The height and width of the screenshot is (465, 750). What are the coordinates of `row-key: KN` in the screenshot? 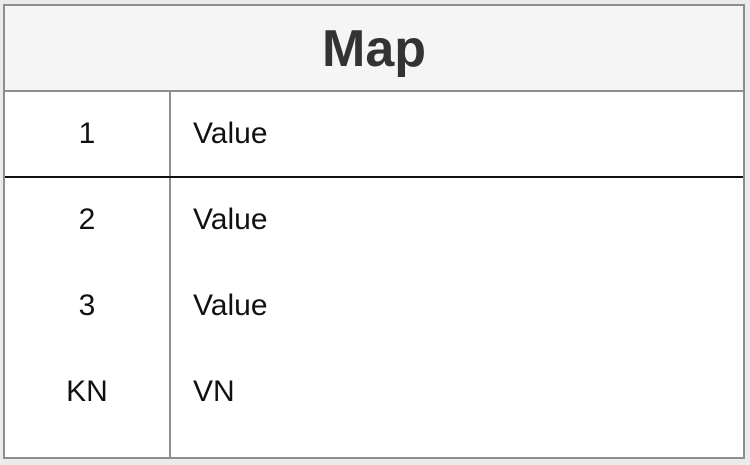 It's located at (87, 391).